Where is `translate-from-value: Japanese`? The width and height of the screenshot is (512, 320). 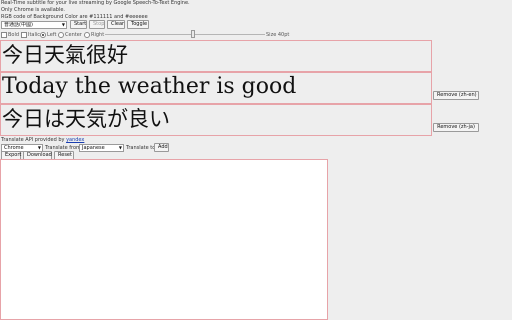
translate-from-value: Japanese is located at coordinates (93, 148).